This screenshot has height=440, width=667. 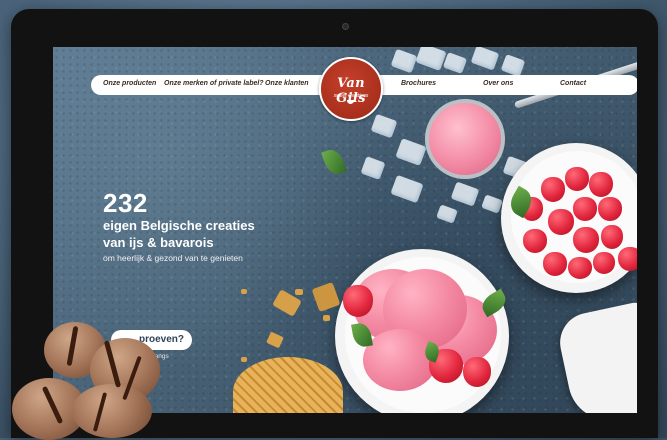 I want to click on hero-headline-line1: eigen Belgische creaties, so click(x=179, y=225).